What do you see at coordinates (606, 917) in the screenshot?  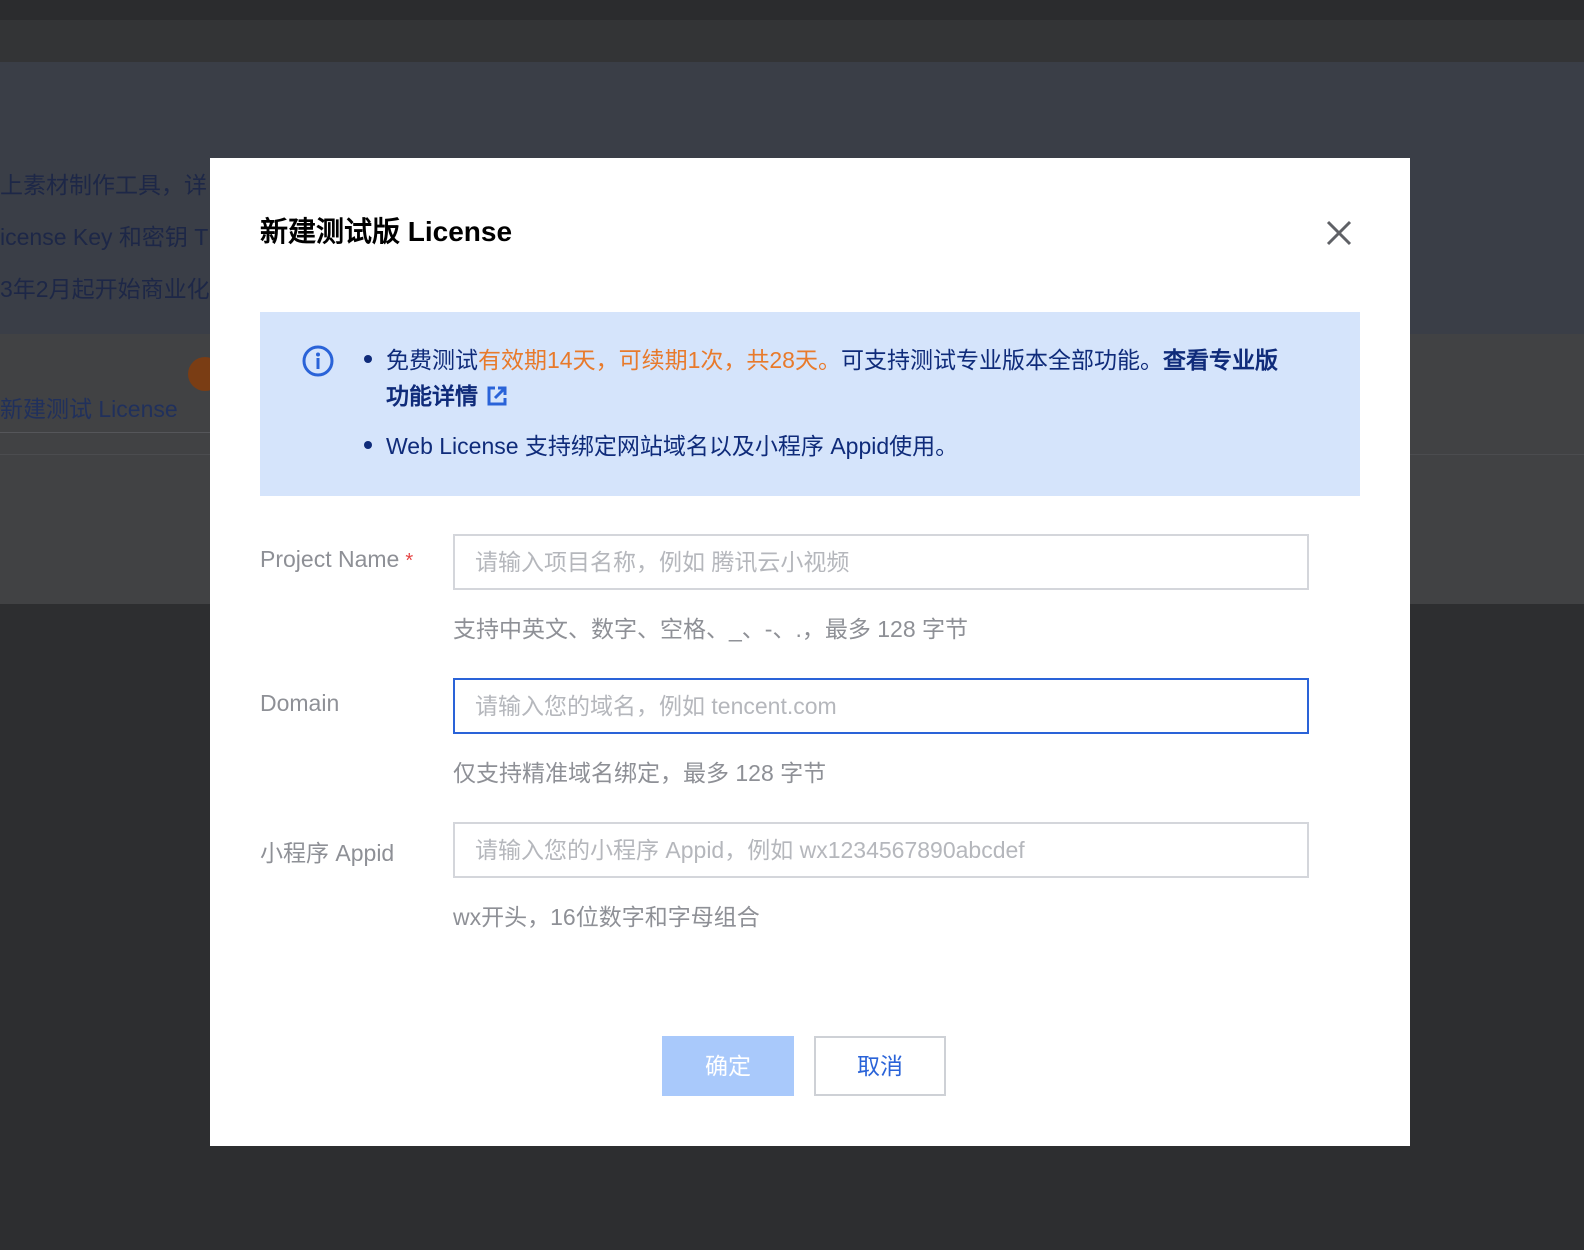 I see `appid-hint: wx开头，16位数字和字母组合` at bounding box center [606, 917].